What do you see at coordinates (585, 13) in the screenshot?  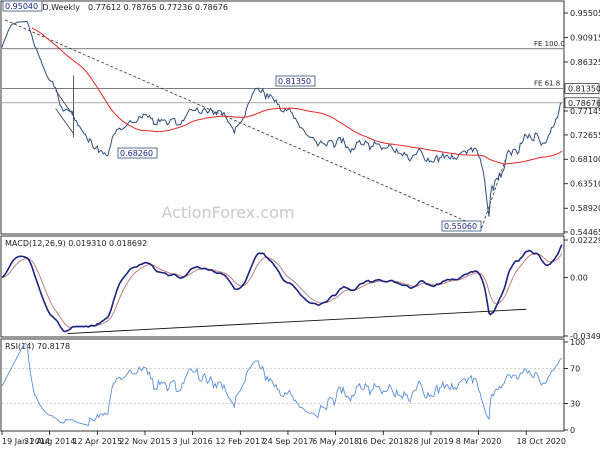 I see `price-tick-label: 0.95505` at bounding box center [585, 13].